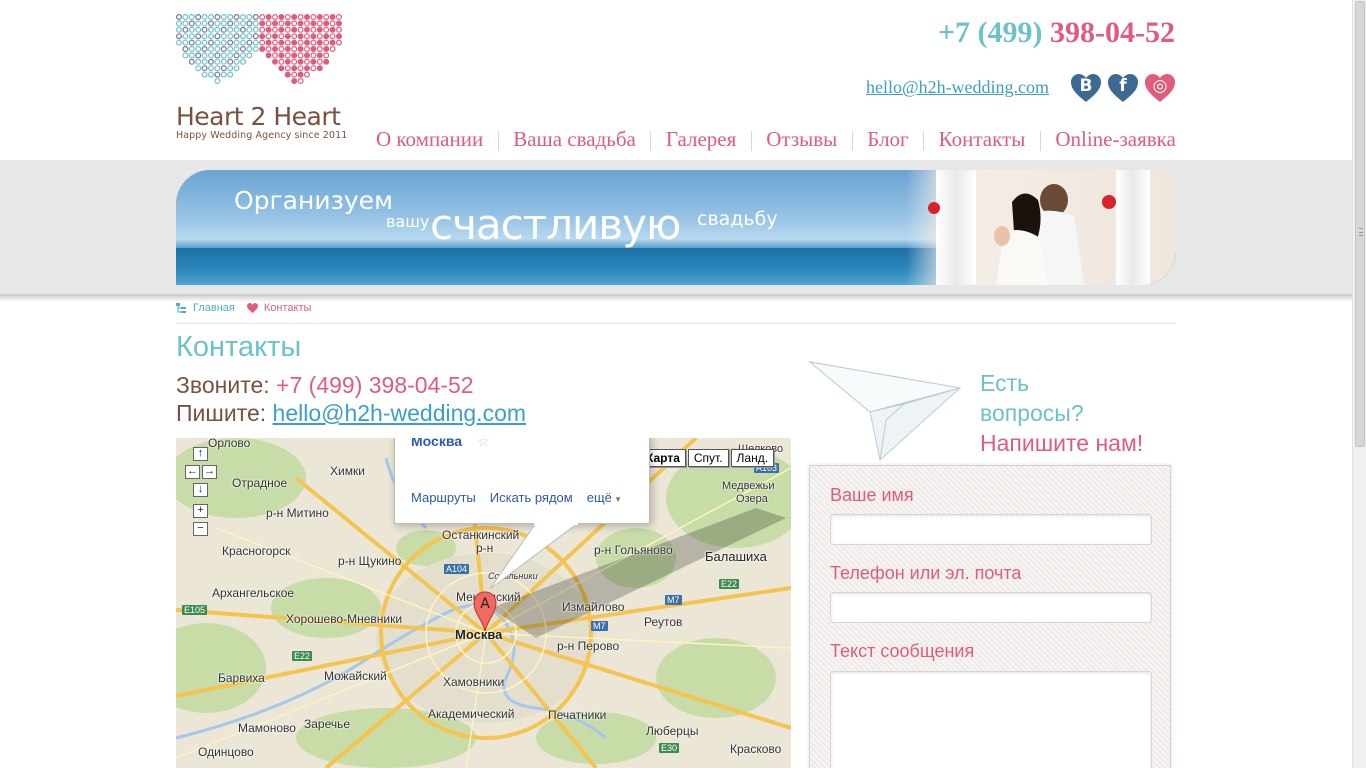 This screenshot has height=768, width=1366. What do you see at coordinates (370, 561) in the screenshot?
I see `map-label: р-н Щукино` at bounding box center [370, 561].